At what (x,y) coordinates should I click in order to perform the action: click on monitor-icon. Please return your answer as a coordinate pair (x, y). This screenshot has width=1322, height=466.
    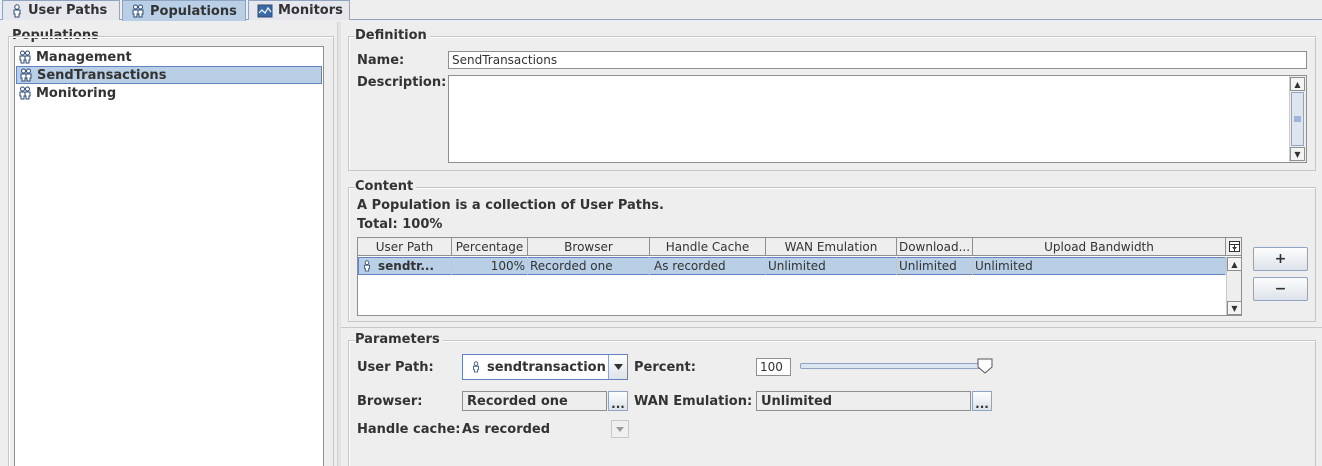
    Looking at the image, I should click on (265, 11).